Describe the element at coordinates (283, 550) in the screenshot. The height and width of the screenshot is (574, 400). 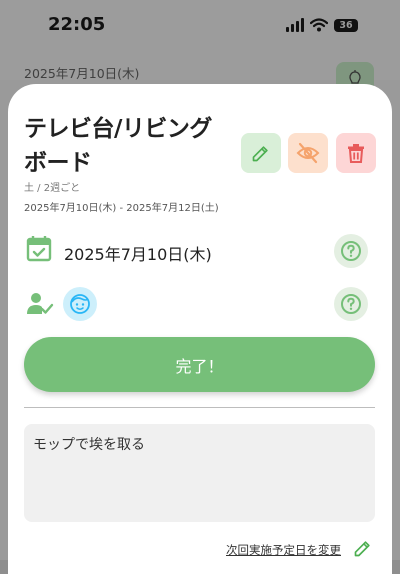
I see `change-next-date-link: 次回実施予定日を変更` at that location.